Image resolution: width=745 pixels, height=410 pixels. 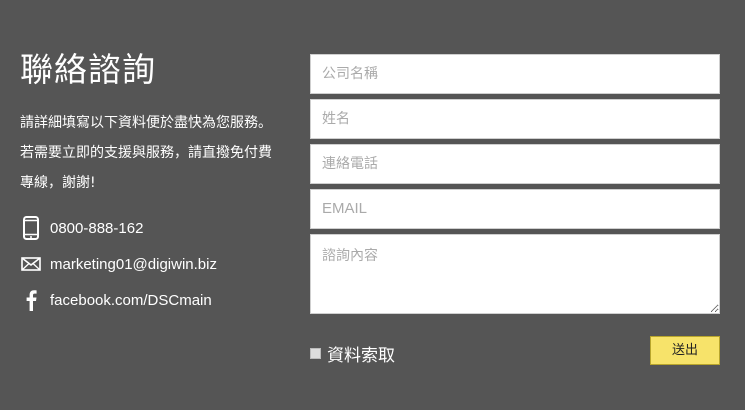 What do you see at coordinates (58, 183) in the screenshot?
I see `description-line: 專線，謝謝!` at bounding box center [58, 183].